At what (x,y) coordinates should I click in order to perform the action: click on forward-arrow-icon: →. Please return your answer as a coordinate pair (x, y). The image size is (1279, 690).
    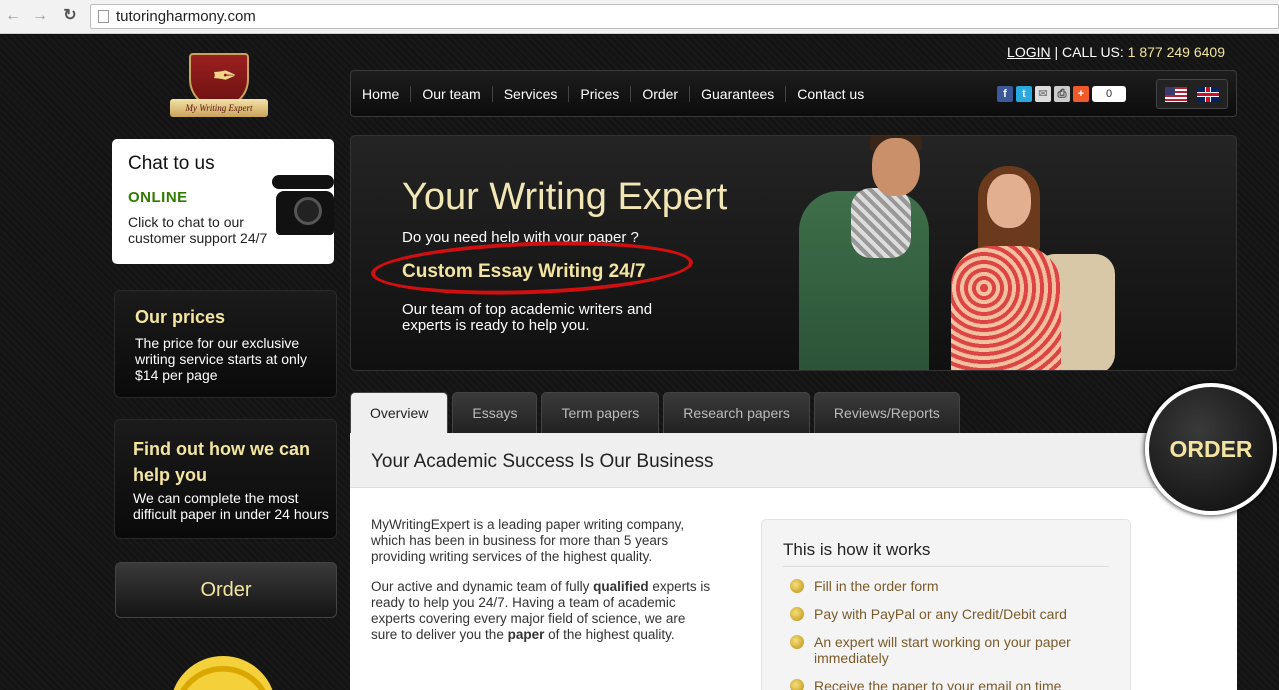
    Looking at the image, I should click on (40, 16).